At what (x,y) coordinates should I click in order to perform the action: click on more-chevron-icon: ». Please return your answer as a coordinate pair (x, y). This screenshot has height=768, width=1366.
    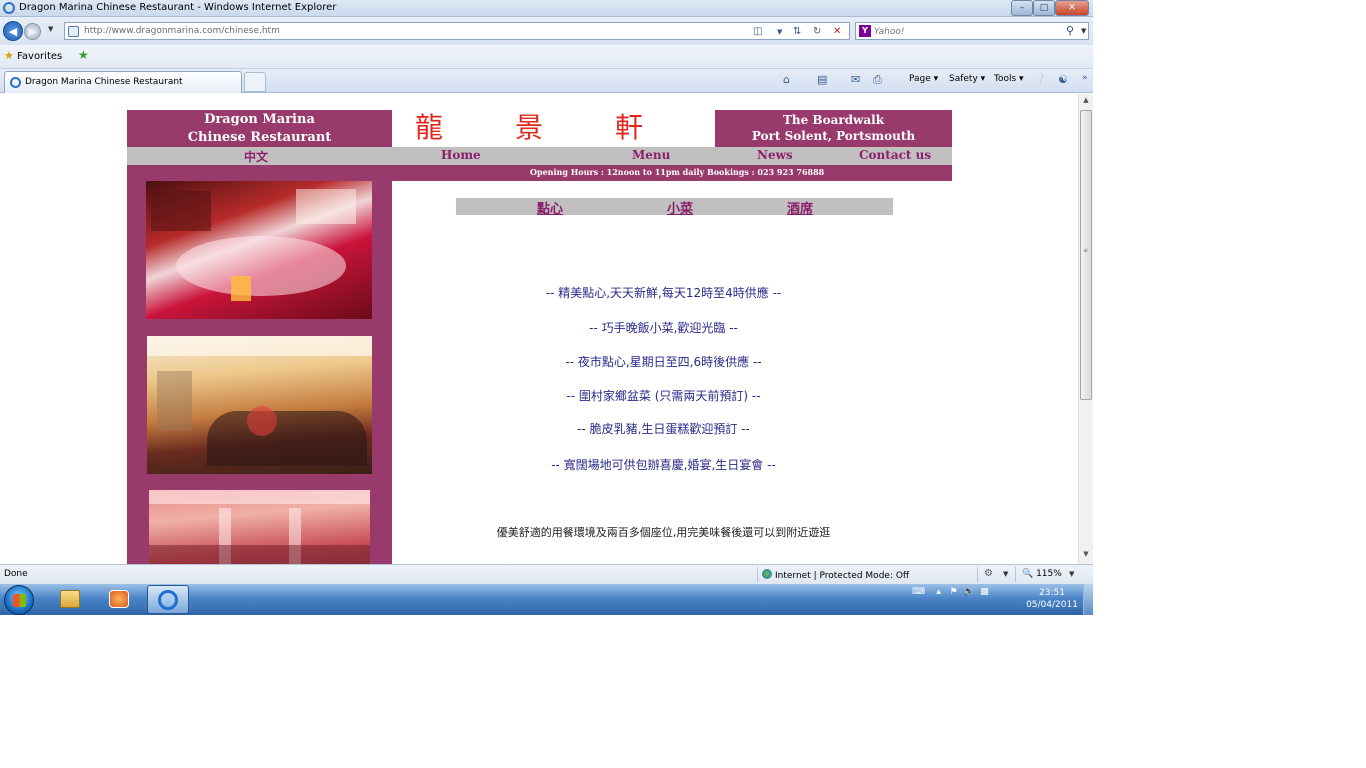
    Looking at the image, I should click on (1085, 78).